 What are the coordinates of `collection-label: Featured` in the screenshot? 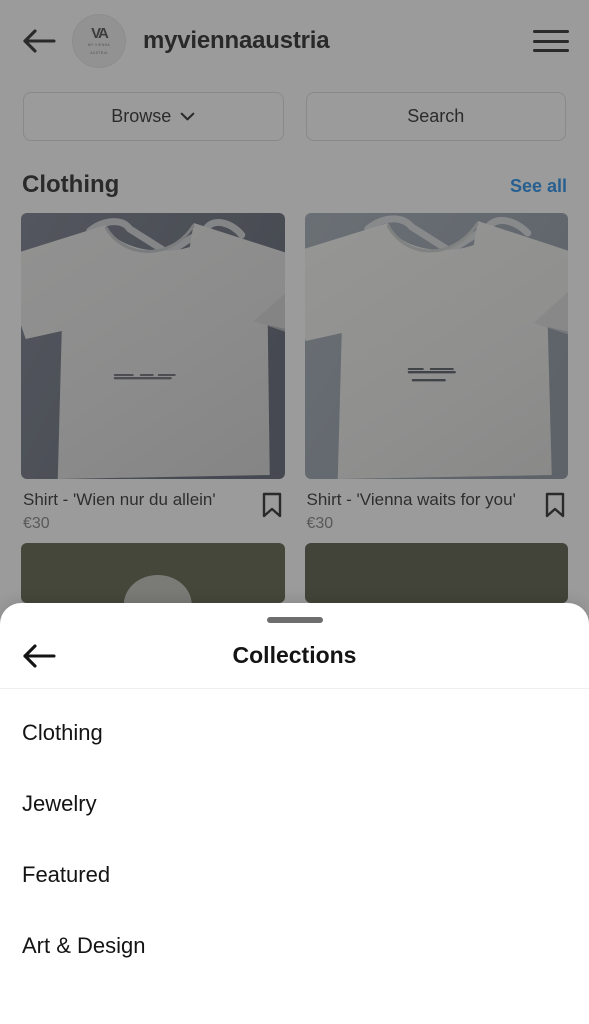 It's located at (66, 874).